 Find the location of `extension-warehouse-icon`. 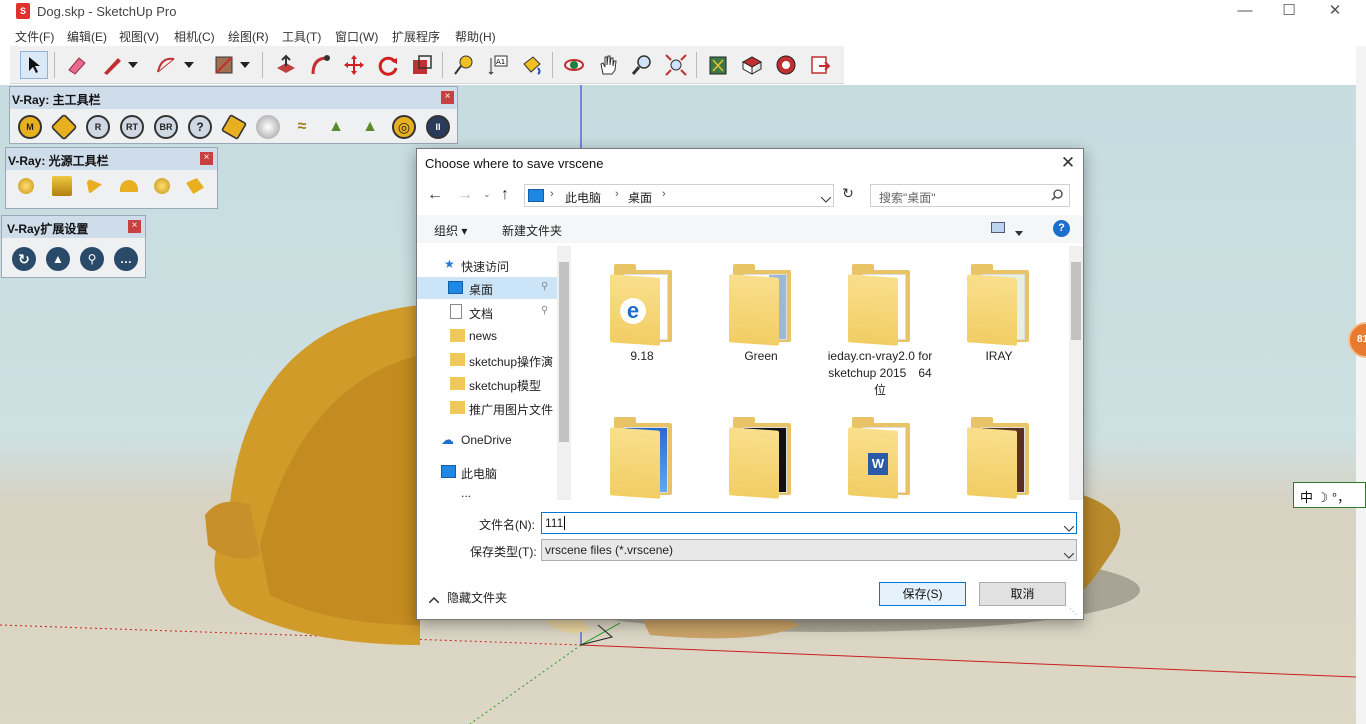

extension-warehouse-icon is located at coordinates (786, 65).